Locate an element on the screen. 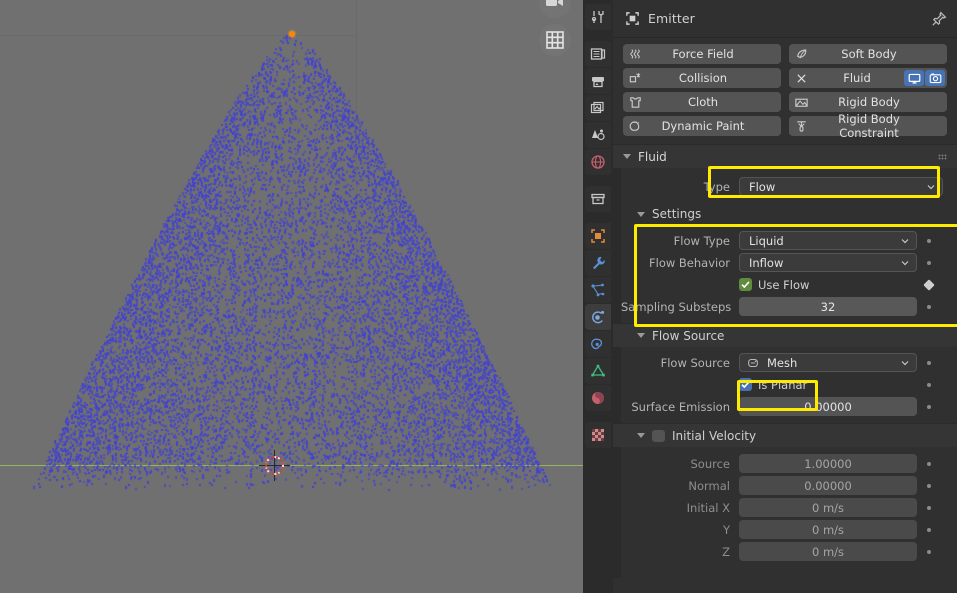  fluid-type-label: Type is located at coordinates (716, 186).